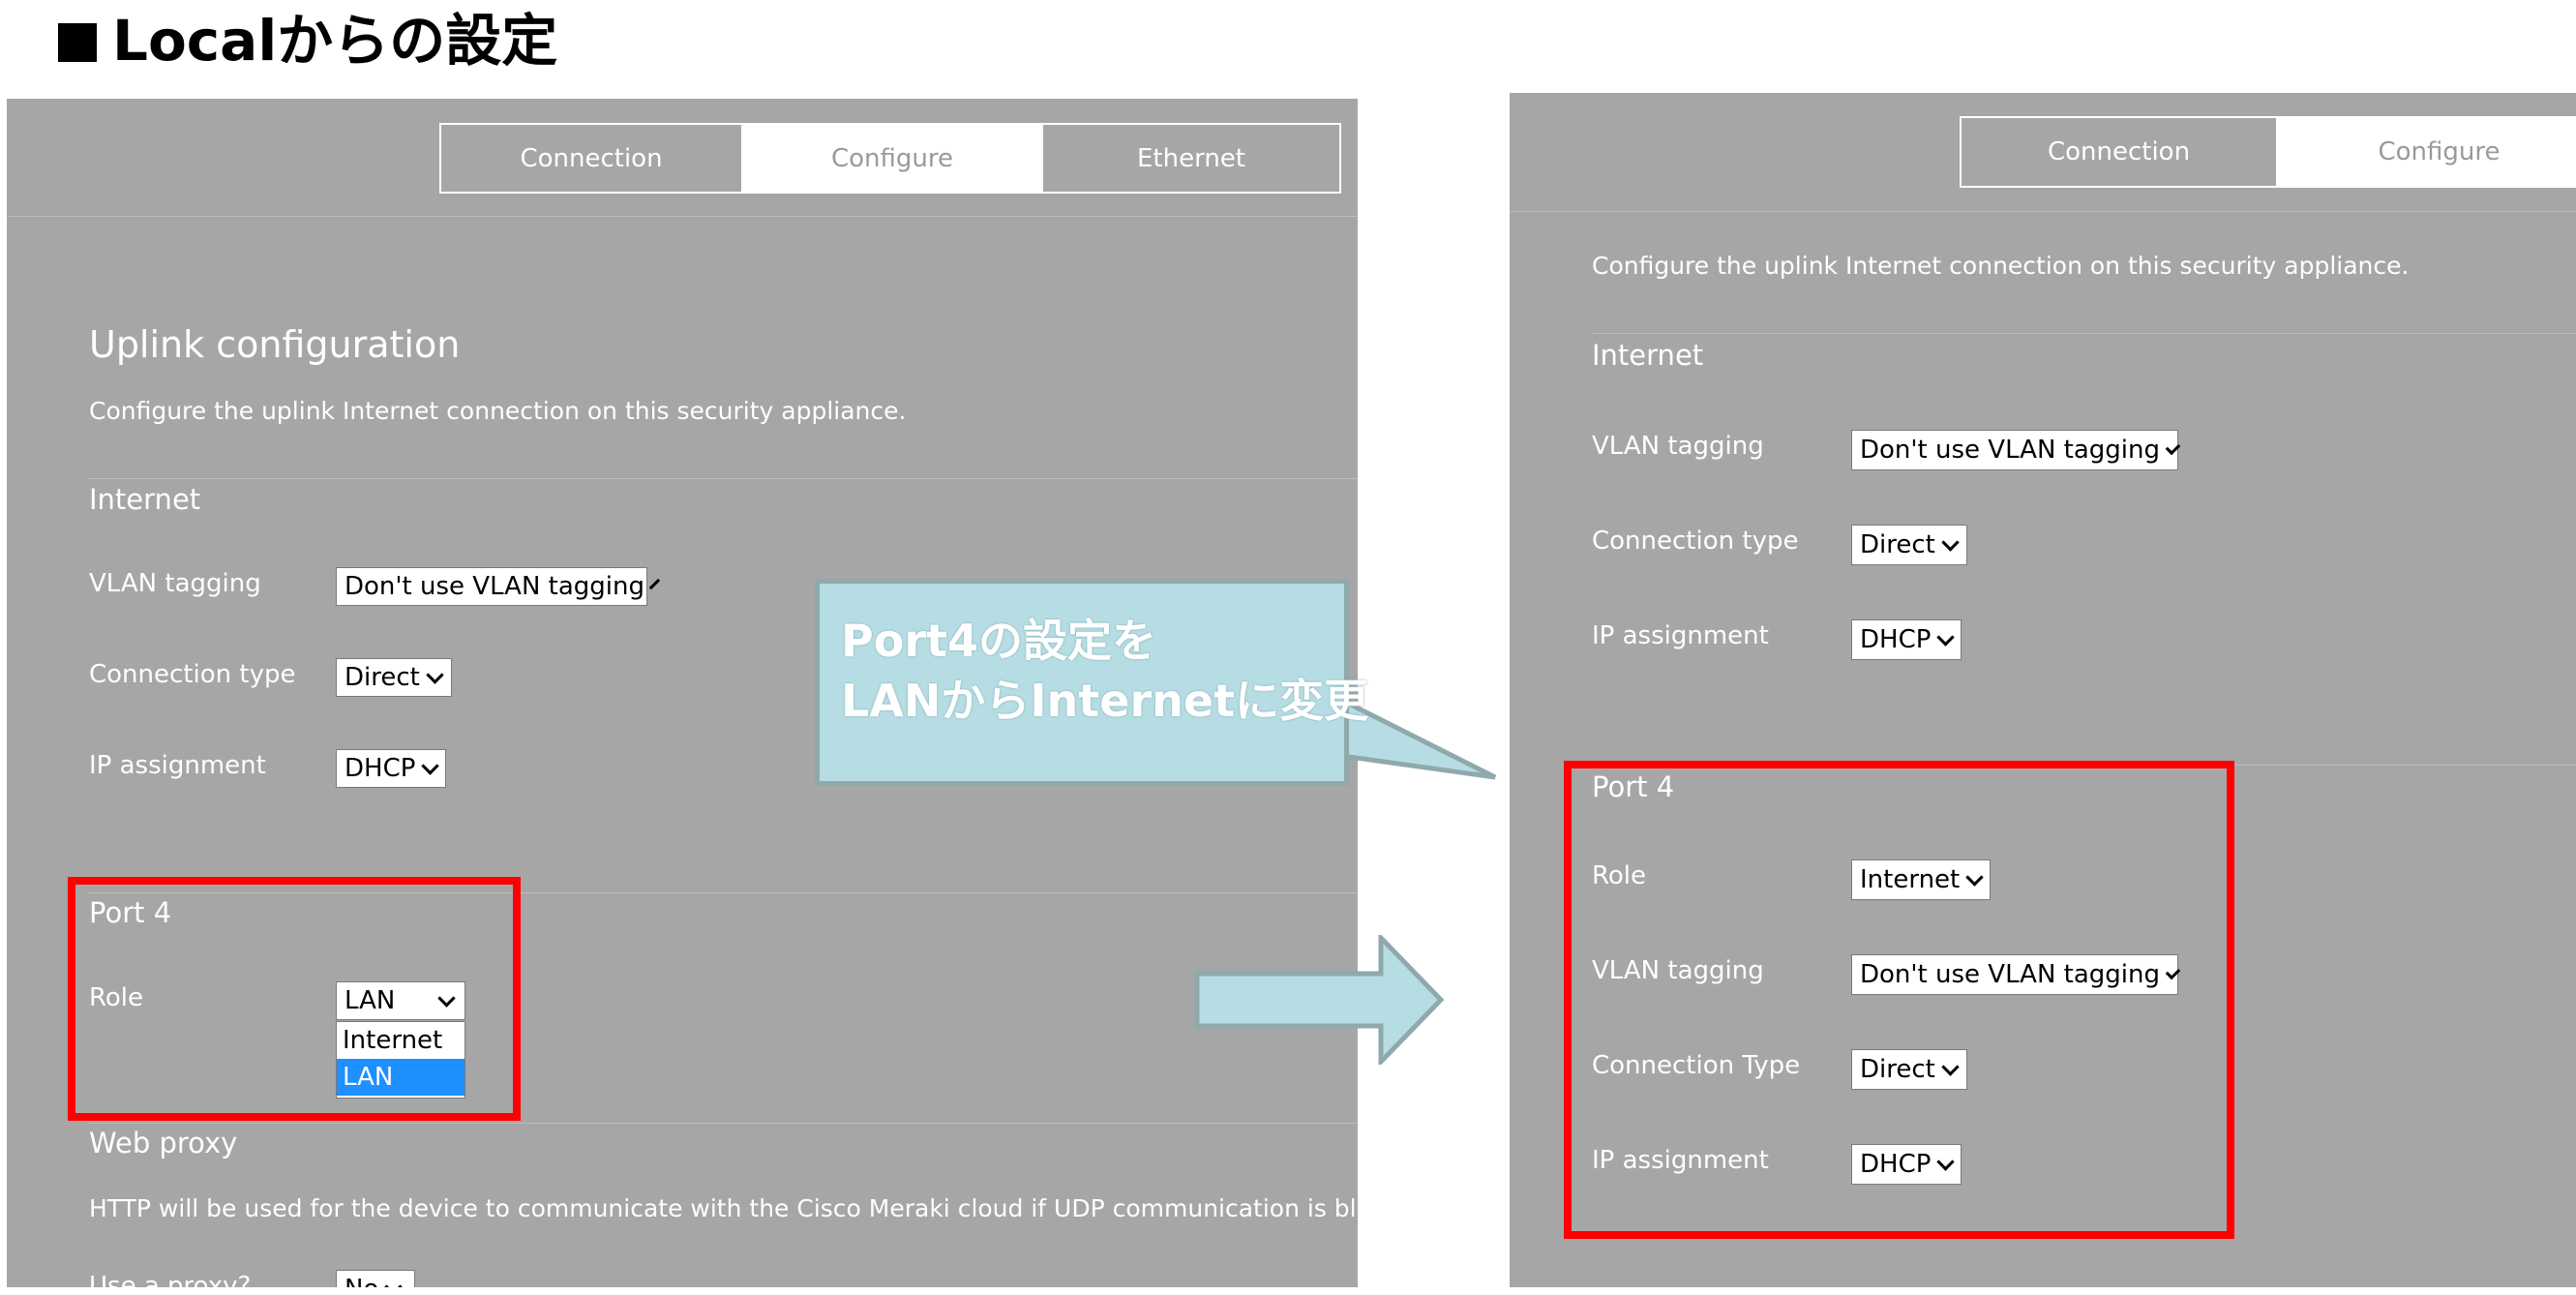 The width and height of the screenshot is (2576, 1295). What do you see at coordinates (275, 344) in the screenshot?
I see `uplink-title: Uplink configuration` at bounding box center [275, 344].